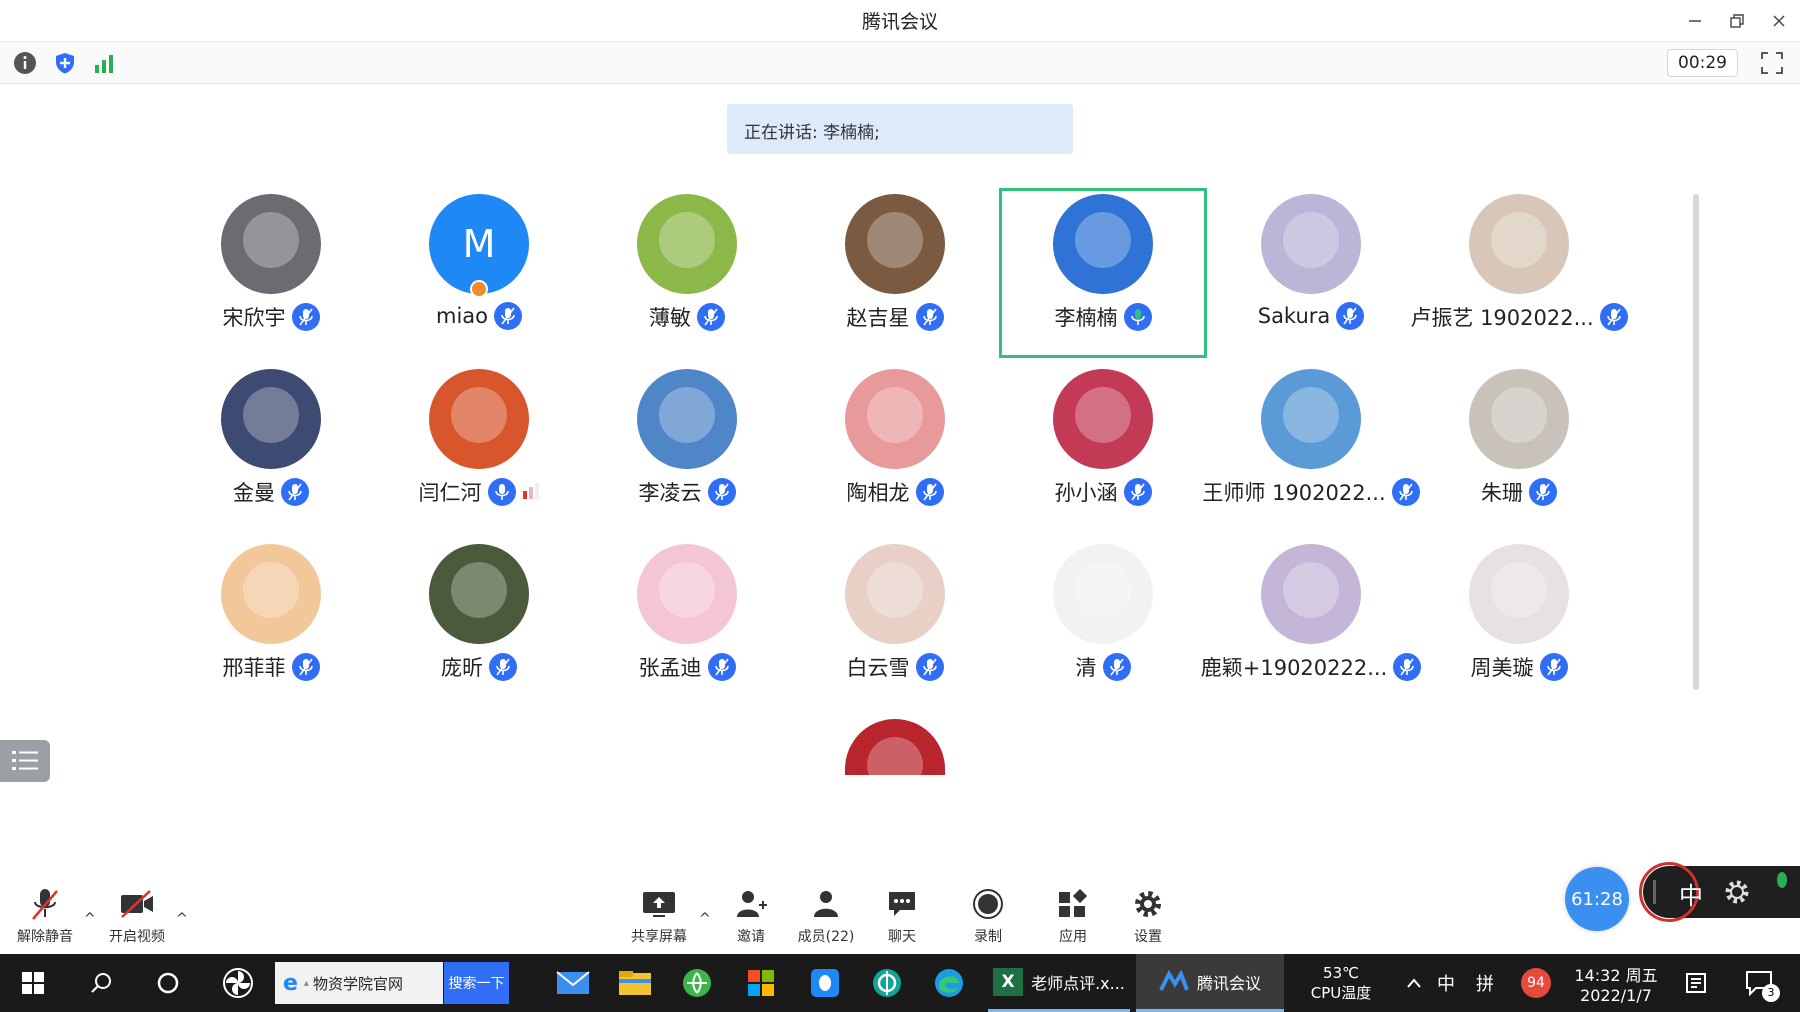  What do you see at coordinates (887, 983) in the screenshot?
I see `vpn-app-icon` at bounding box center [887, 983].